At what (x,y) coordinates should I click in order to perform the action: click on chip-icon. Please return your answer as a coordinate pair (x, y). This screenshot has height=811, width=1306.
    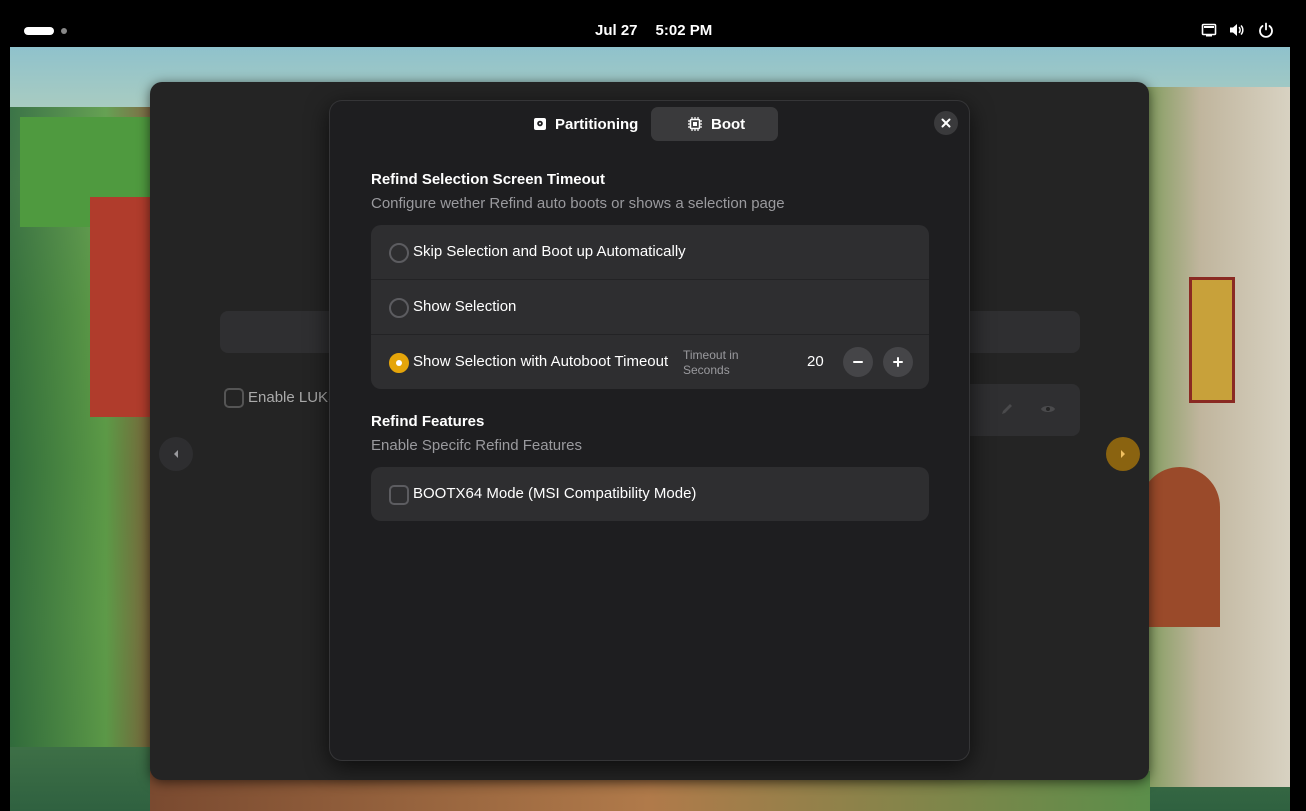
    Looking at the image, I should click on (695, 124).